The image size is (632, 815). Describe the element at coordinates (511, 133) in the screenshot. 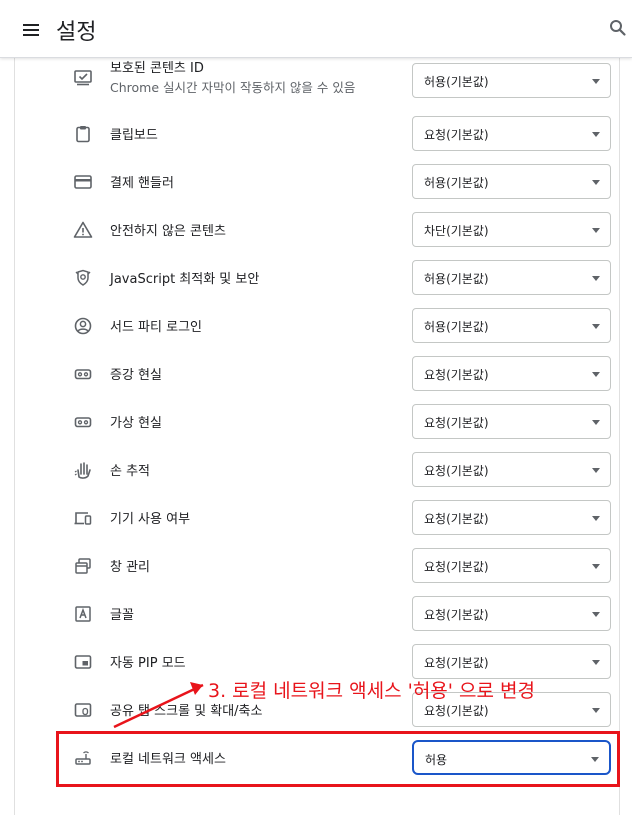

I see `setting-dropdown-clipboard: 요청(기본값)` at that location.